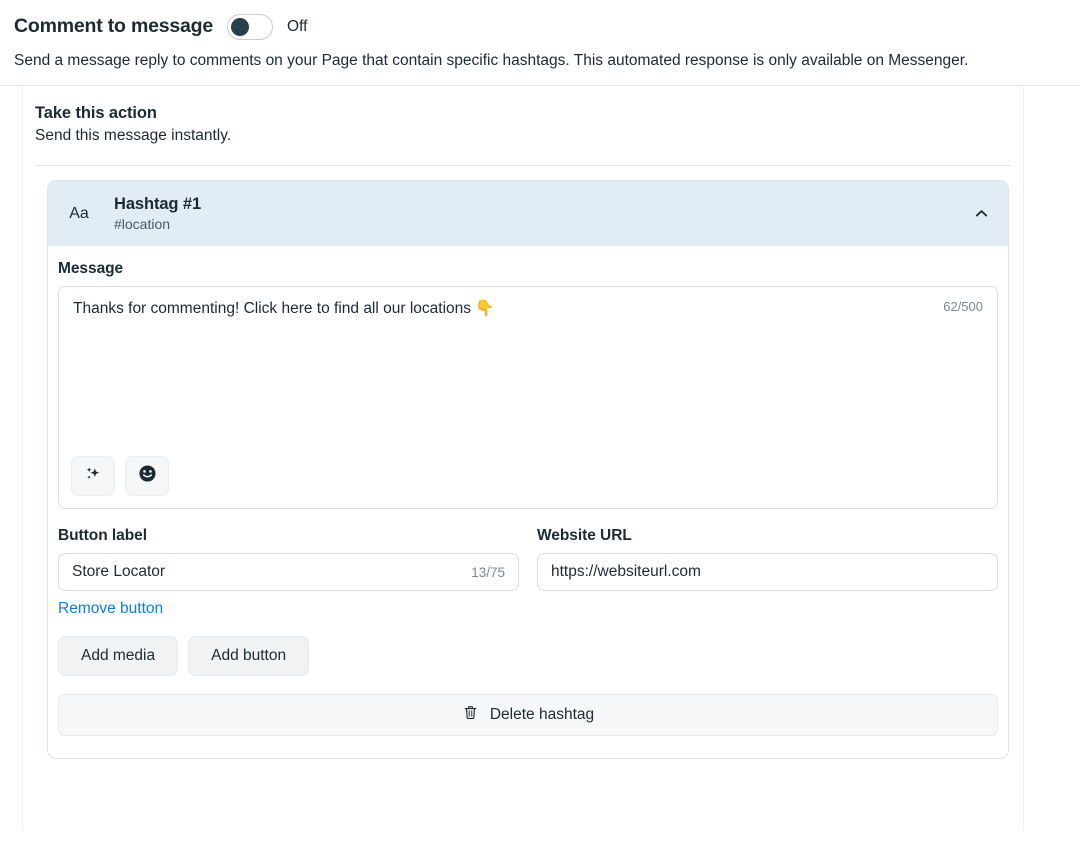 The image size is (1080, 859). What do you see at coordinates (297, 26) in the screenshot?
I see `toggle-state-label: Off` at bounding box center [297, 26].